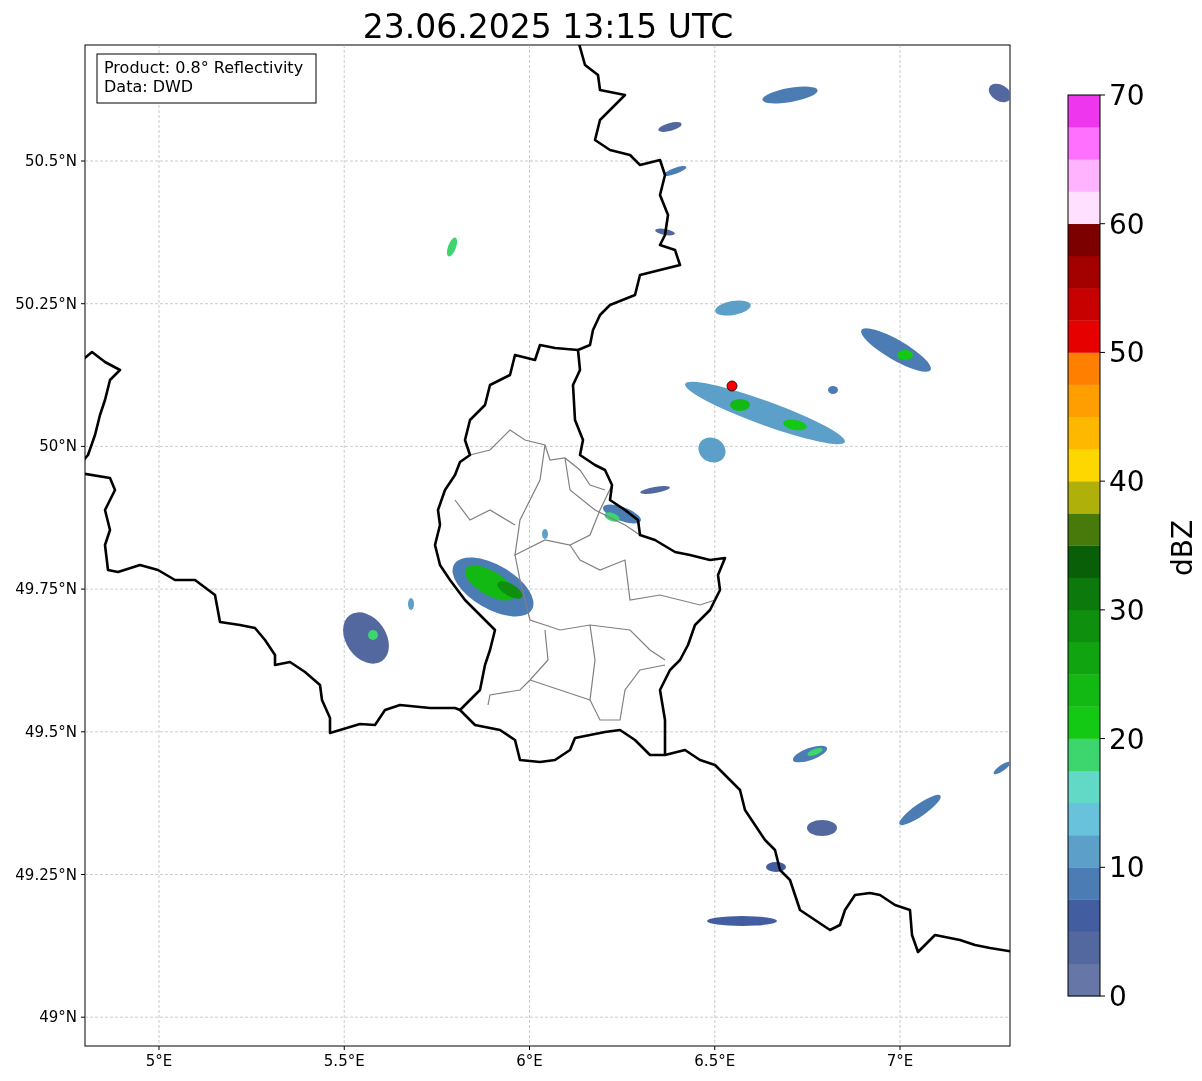 Image resolution: width=1202 pixels, height=1081 pixels. What do you see at coordinates (159, 1057) in the screenshot?
I see `longitude-tick-label: 5°E` at bounding box center [159, 1057].